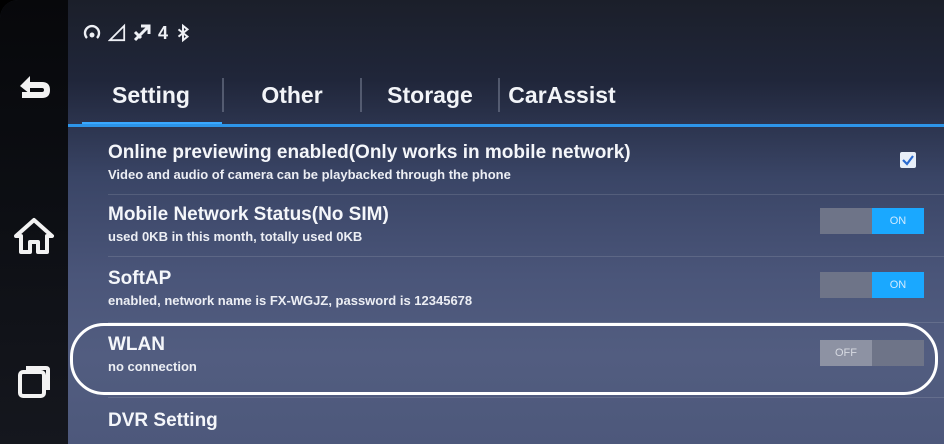 The image size is (944, 444). I want to click on tab-setting: Setting, so click(151, 96).